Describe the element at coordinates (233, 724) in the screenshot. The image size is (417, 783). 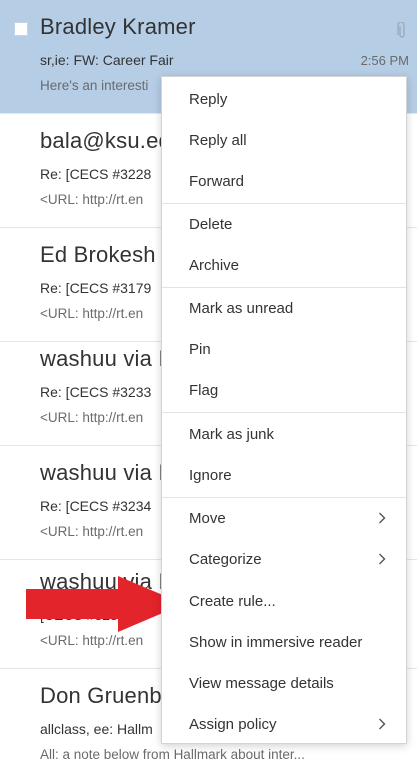
I see `menu-item-label: Assign policy` at that location.